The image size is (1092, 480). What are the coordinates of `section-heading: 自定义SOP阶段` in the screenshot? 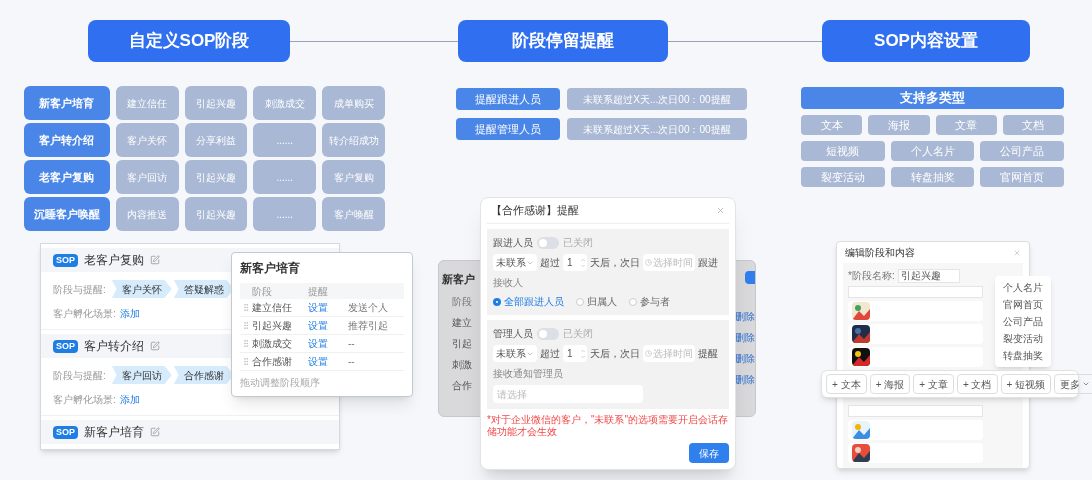 It's located at (189, 41).